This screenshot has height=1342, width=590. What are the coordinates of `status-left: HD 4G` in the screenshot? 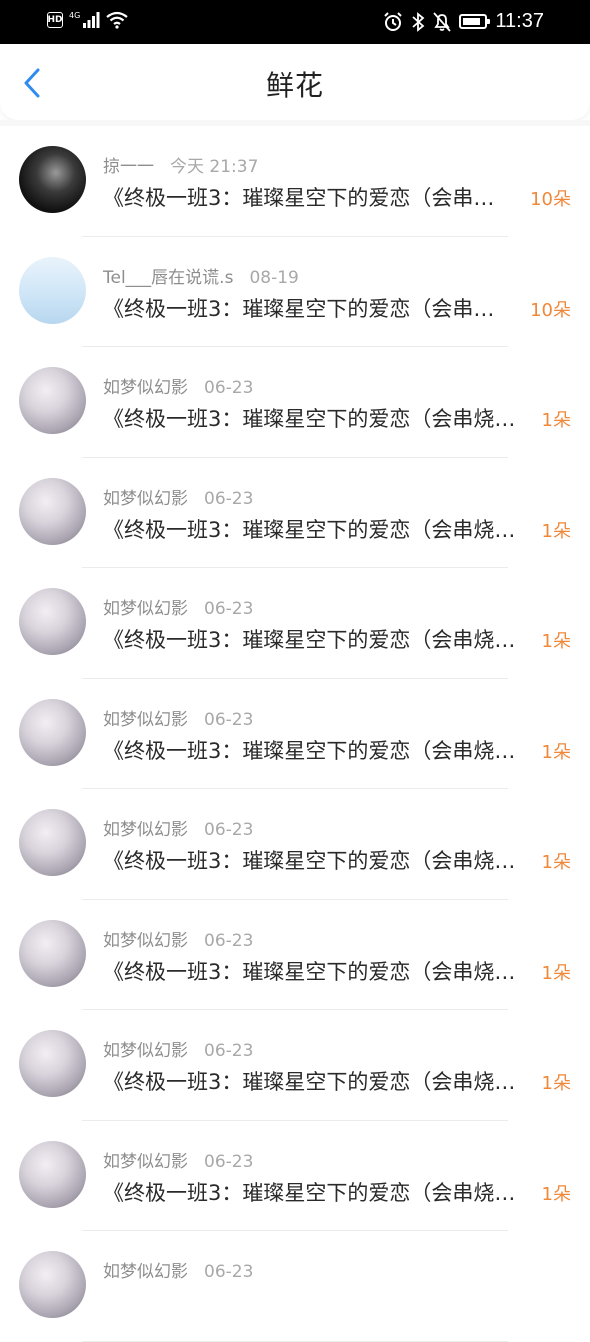 It's located at (87, 20).